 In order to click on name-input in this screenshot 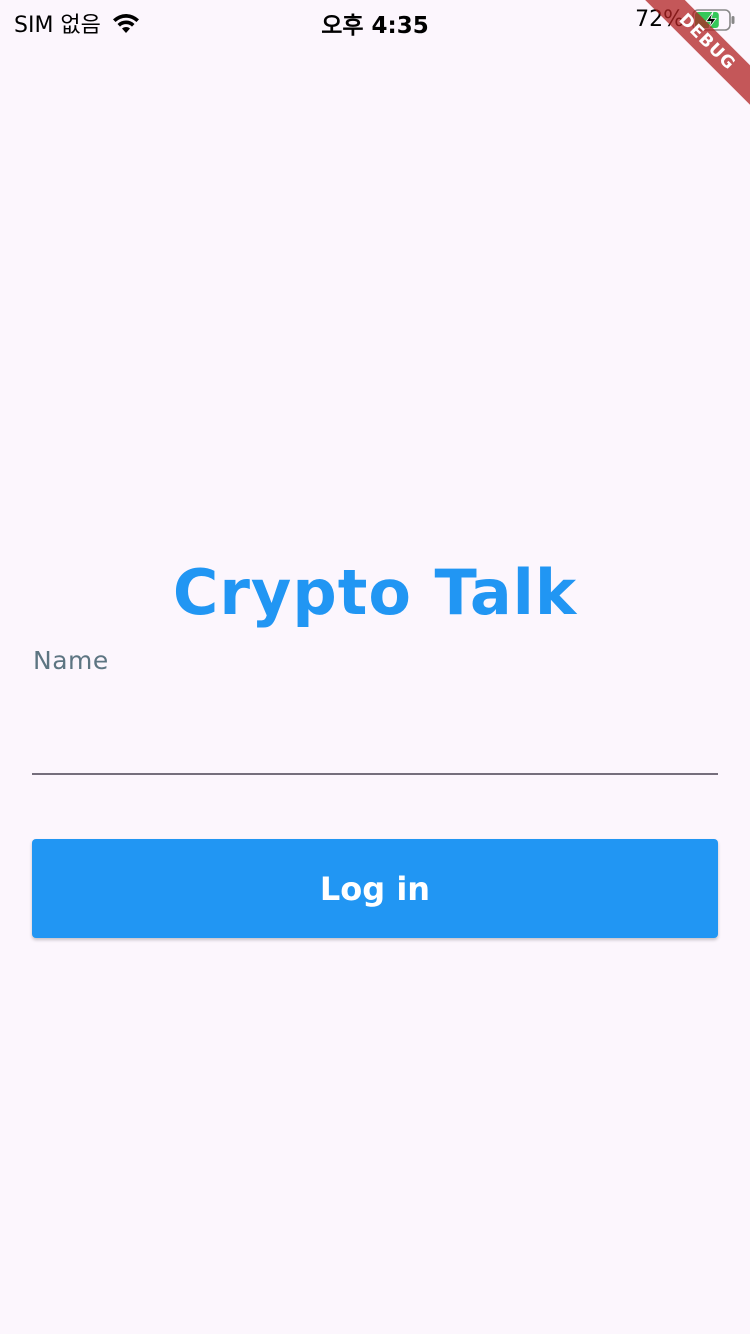, I will do `click(375, 736)`.